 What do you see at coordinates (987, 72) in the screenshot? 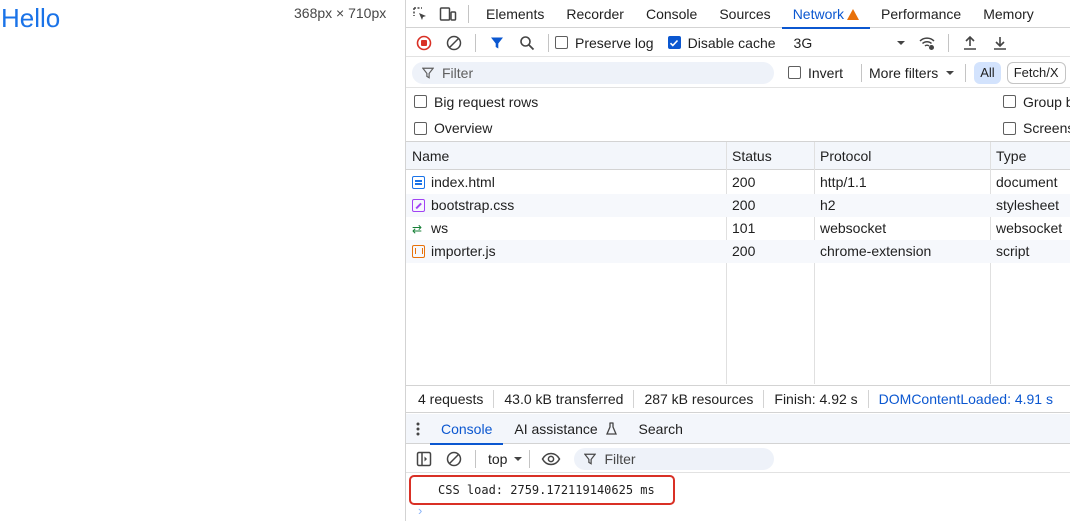
I see `type-filter-all: All` at bounding box center [987, 72].